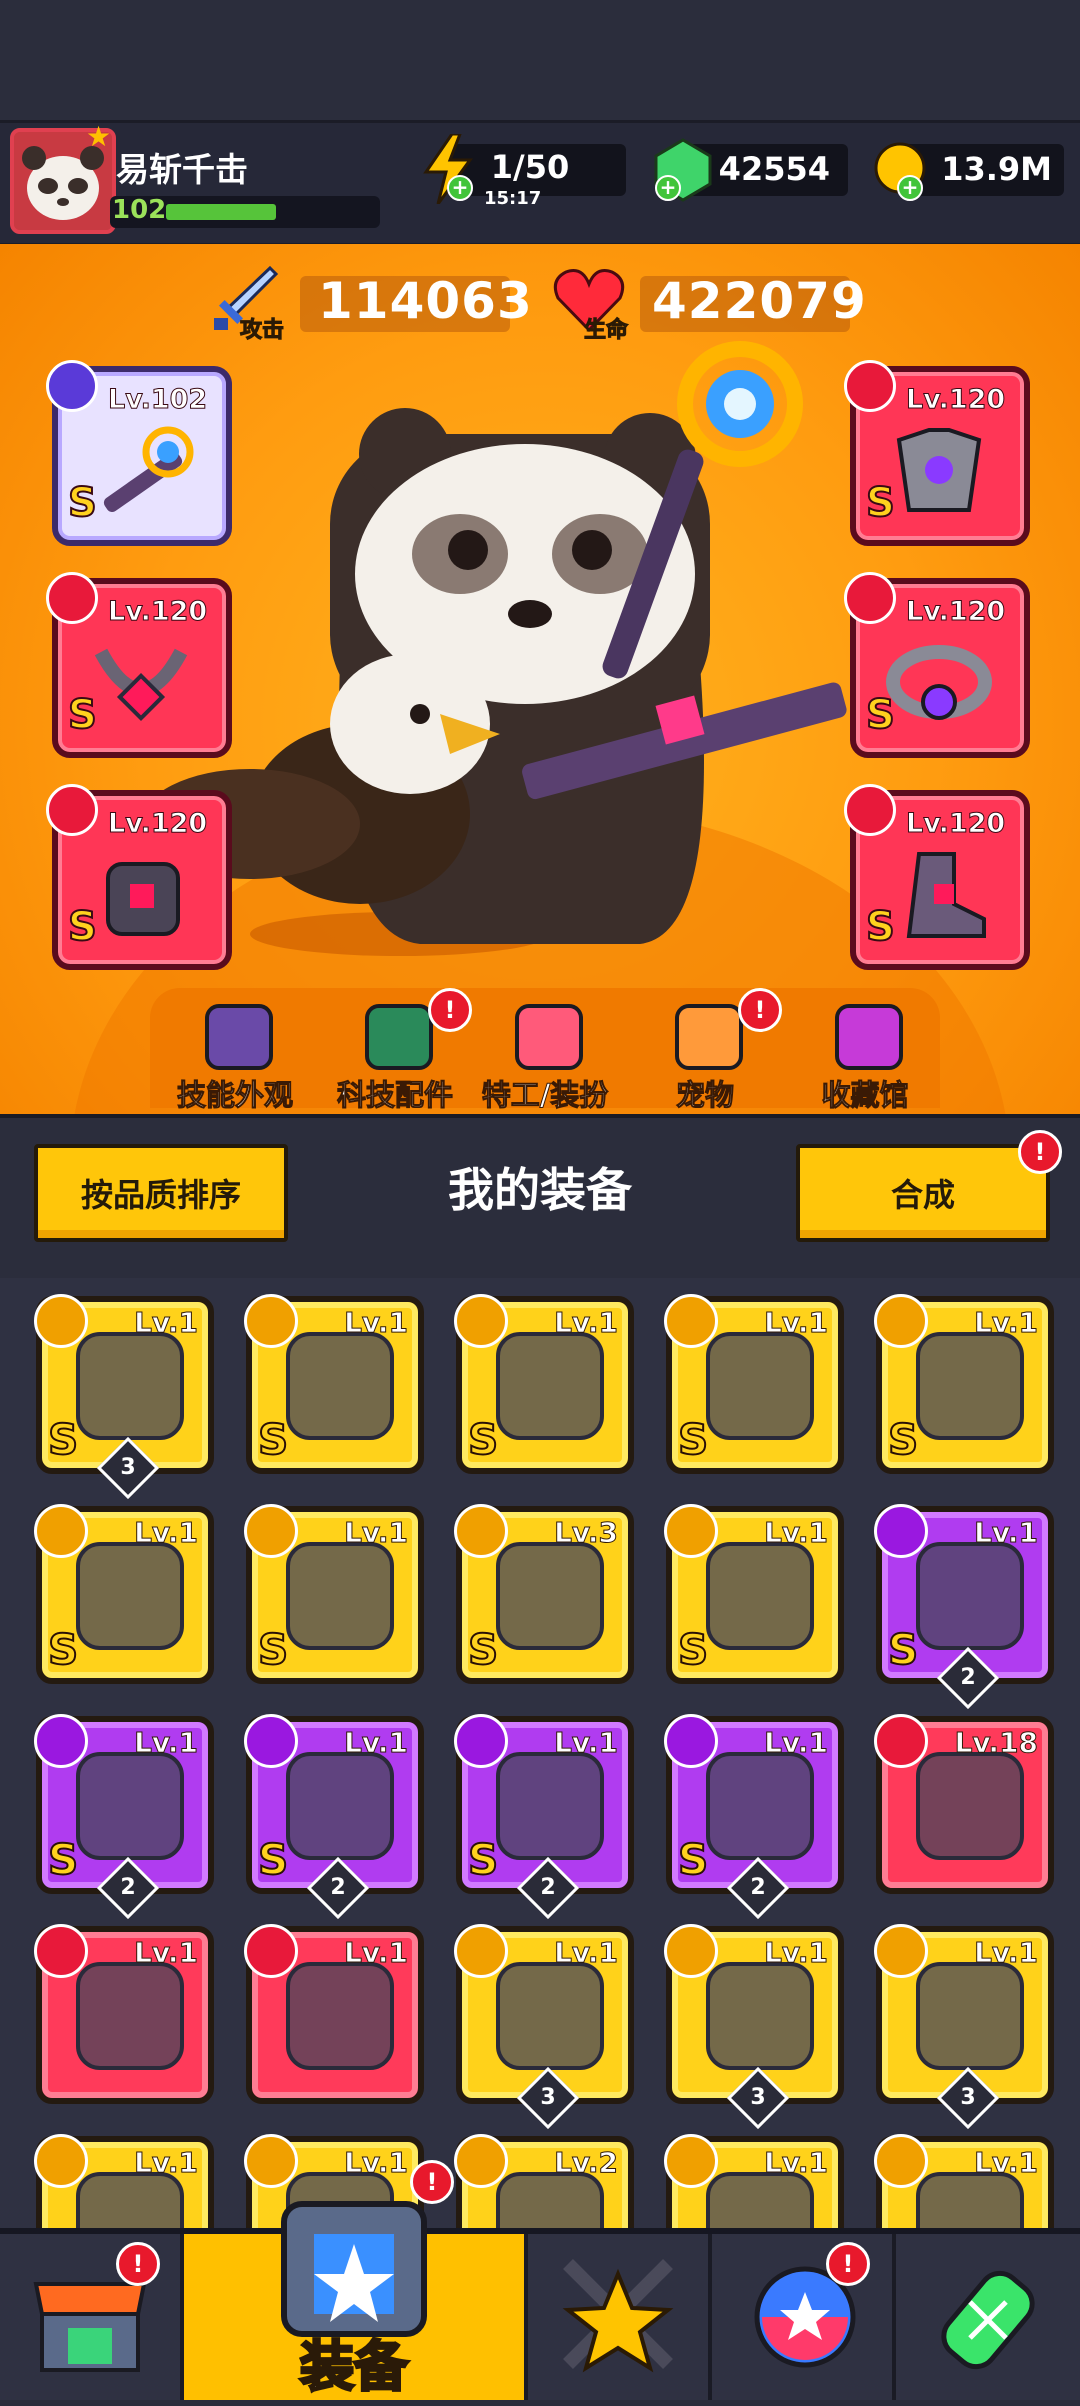 The image size is (1080, 2406). I want to click on equipment-item-boots: Lv.2, so click(544, 2181).